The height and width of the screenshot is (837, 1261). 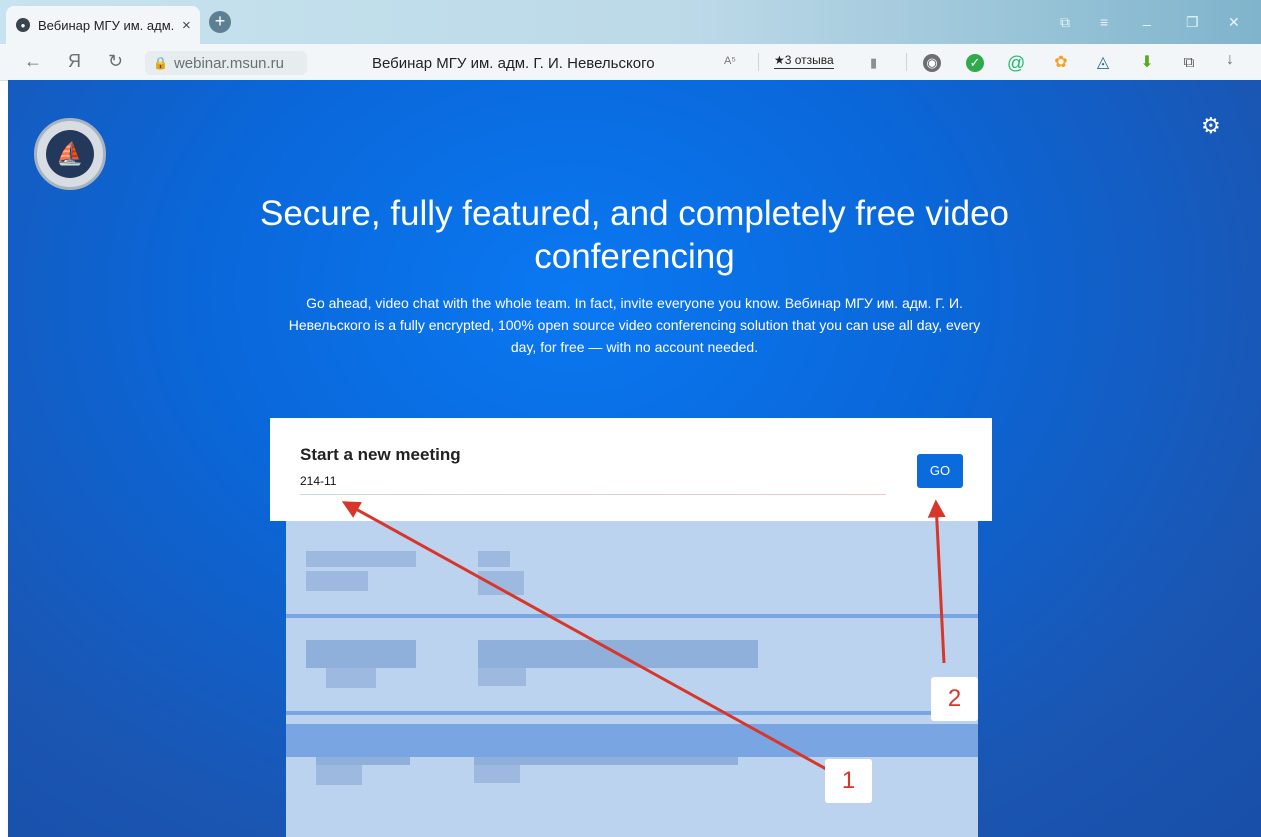 What do you see at coordinates (585, 636) in the screenshot?
I see `arrow-to-input` at bounding box center [585, 636].